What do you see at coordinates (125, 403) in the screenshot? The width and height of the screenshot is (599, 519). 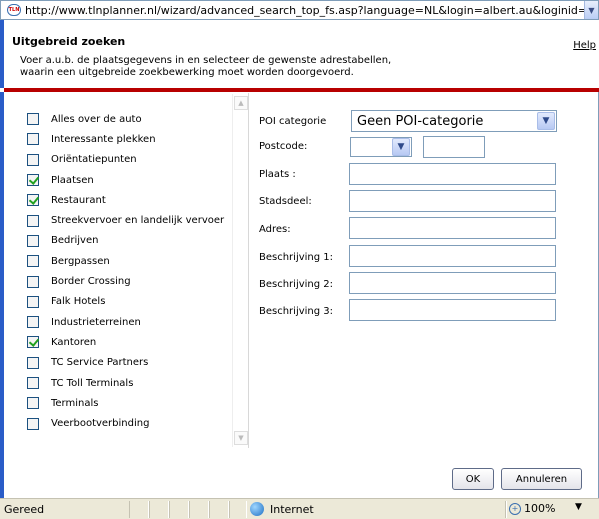 I see `category-item: Terminals` at bounding box center [125, 403].